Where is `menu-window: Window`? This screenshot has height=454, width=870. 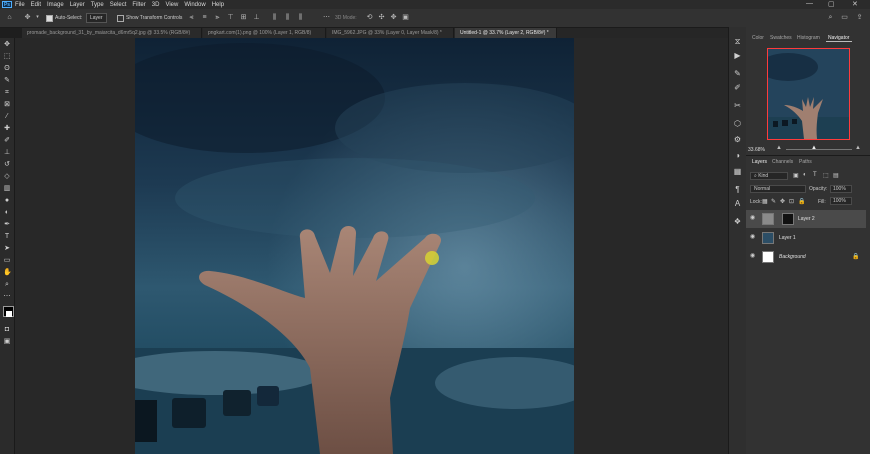 menu-window: Window is located at coordinates (194, 5).